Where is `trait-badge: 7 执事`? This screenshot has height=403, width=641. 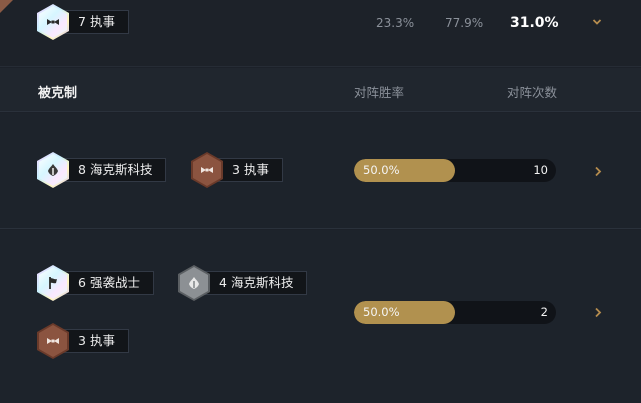 trait-badge: 7 执事 is located at coordinates (83, 22).